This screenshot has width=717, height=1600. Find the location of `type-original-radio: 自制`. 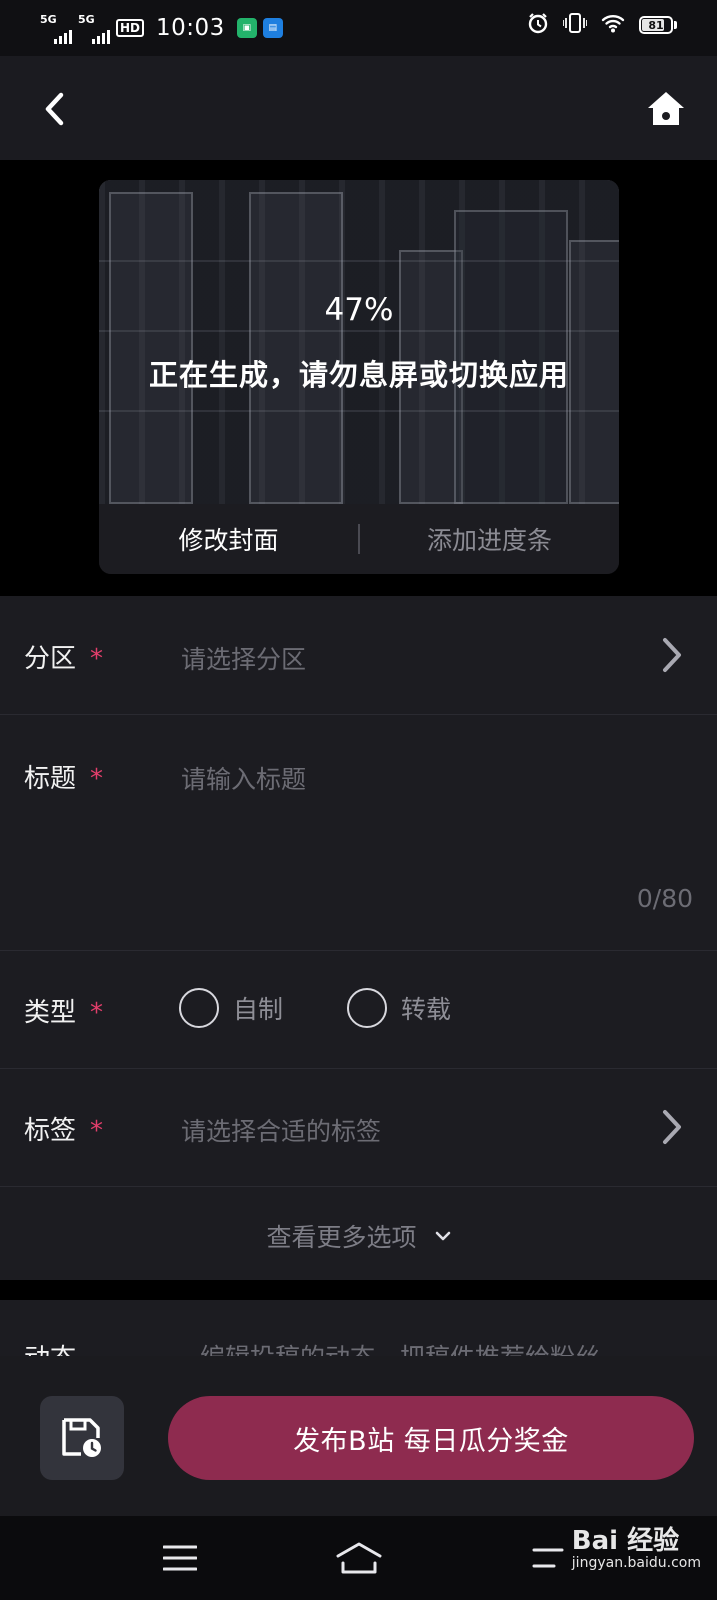

type-original-radio: 自制 is located at coordinates (231, 1008).